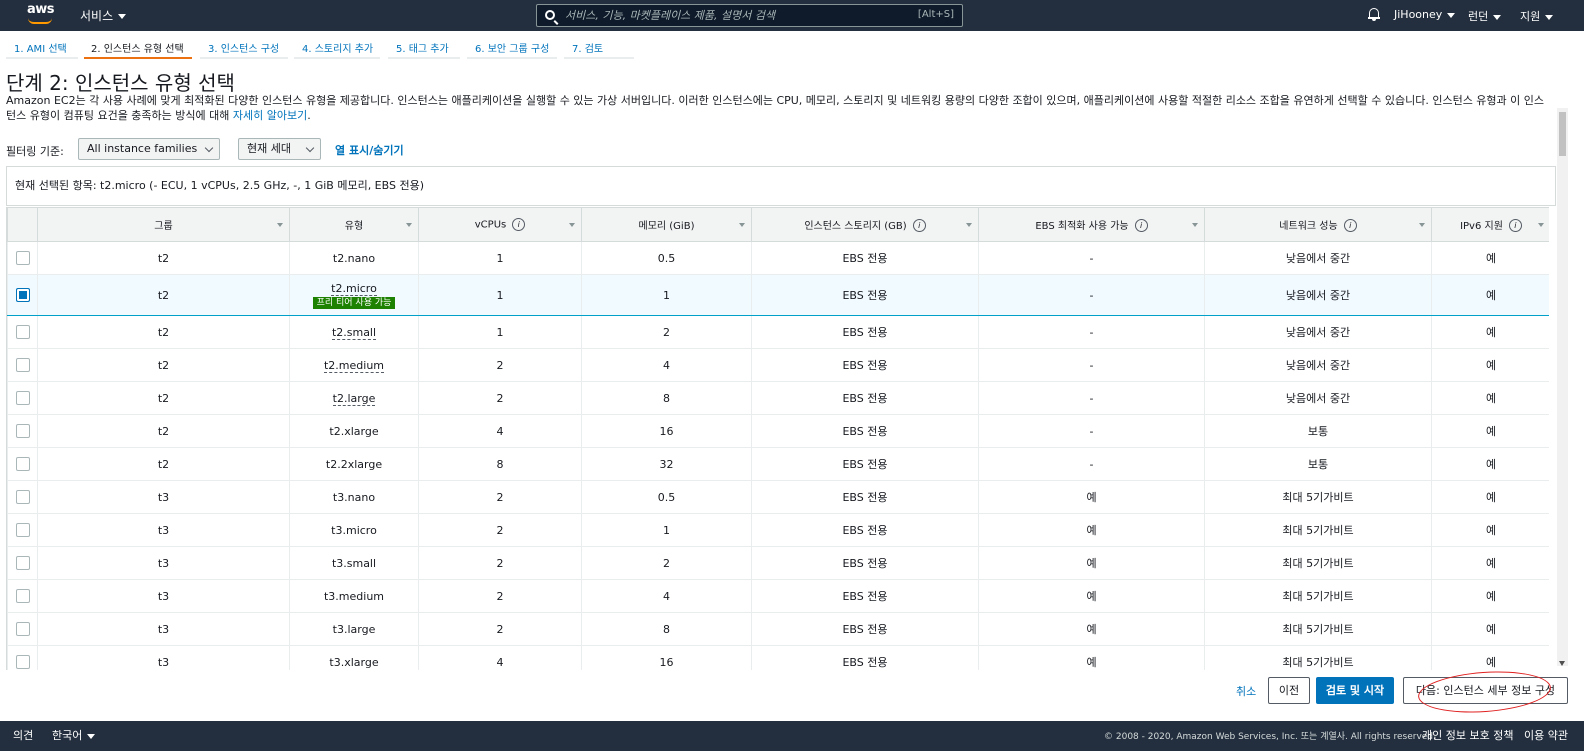 Image resolution: width=1584 pixels, height=751 pixels. I want to click on table-row: t2 t2.large 2 8 EBS 전용 - 낮음에서 중간 예, so click(778, 398).